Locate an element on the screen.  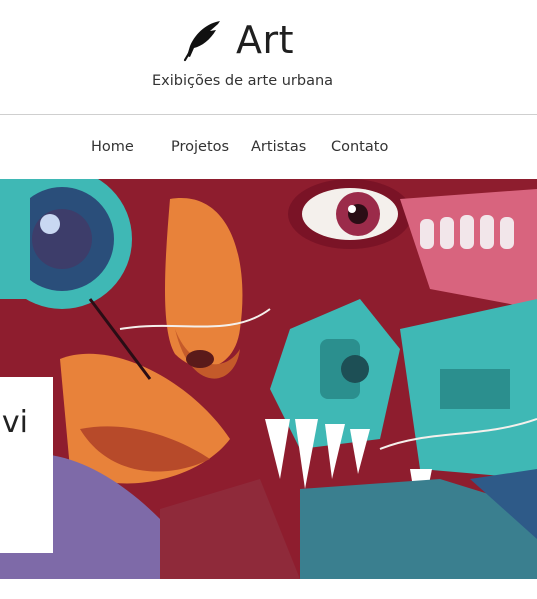
brand: Art is located at coordinates (237, 40).